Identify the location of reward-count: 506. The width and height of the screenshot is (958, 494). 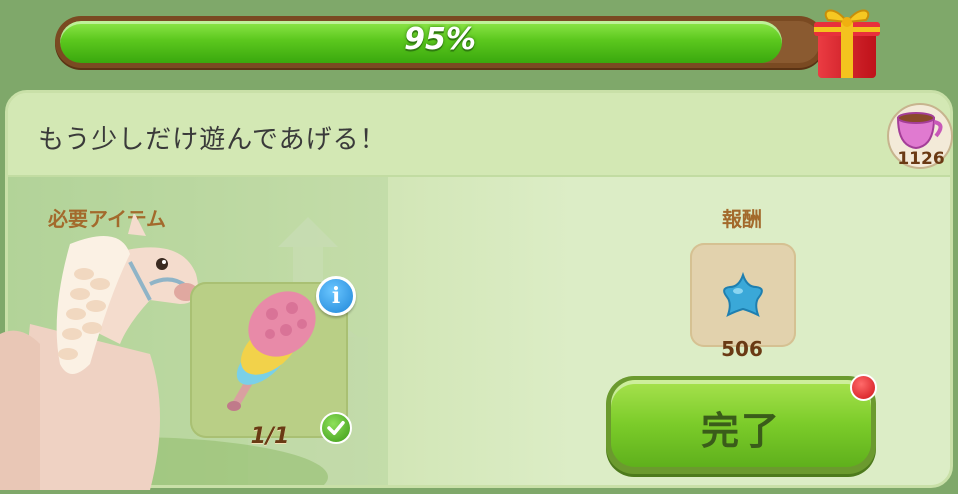
(742, 349).